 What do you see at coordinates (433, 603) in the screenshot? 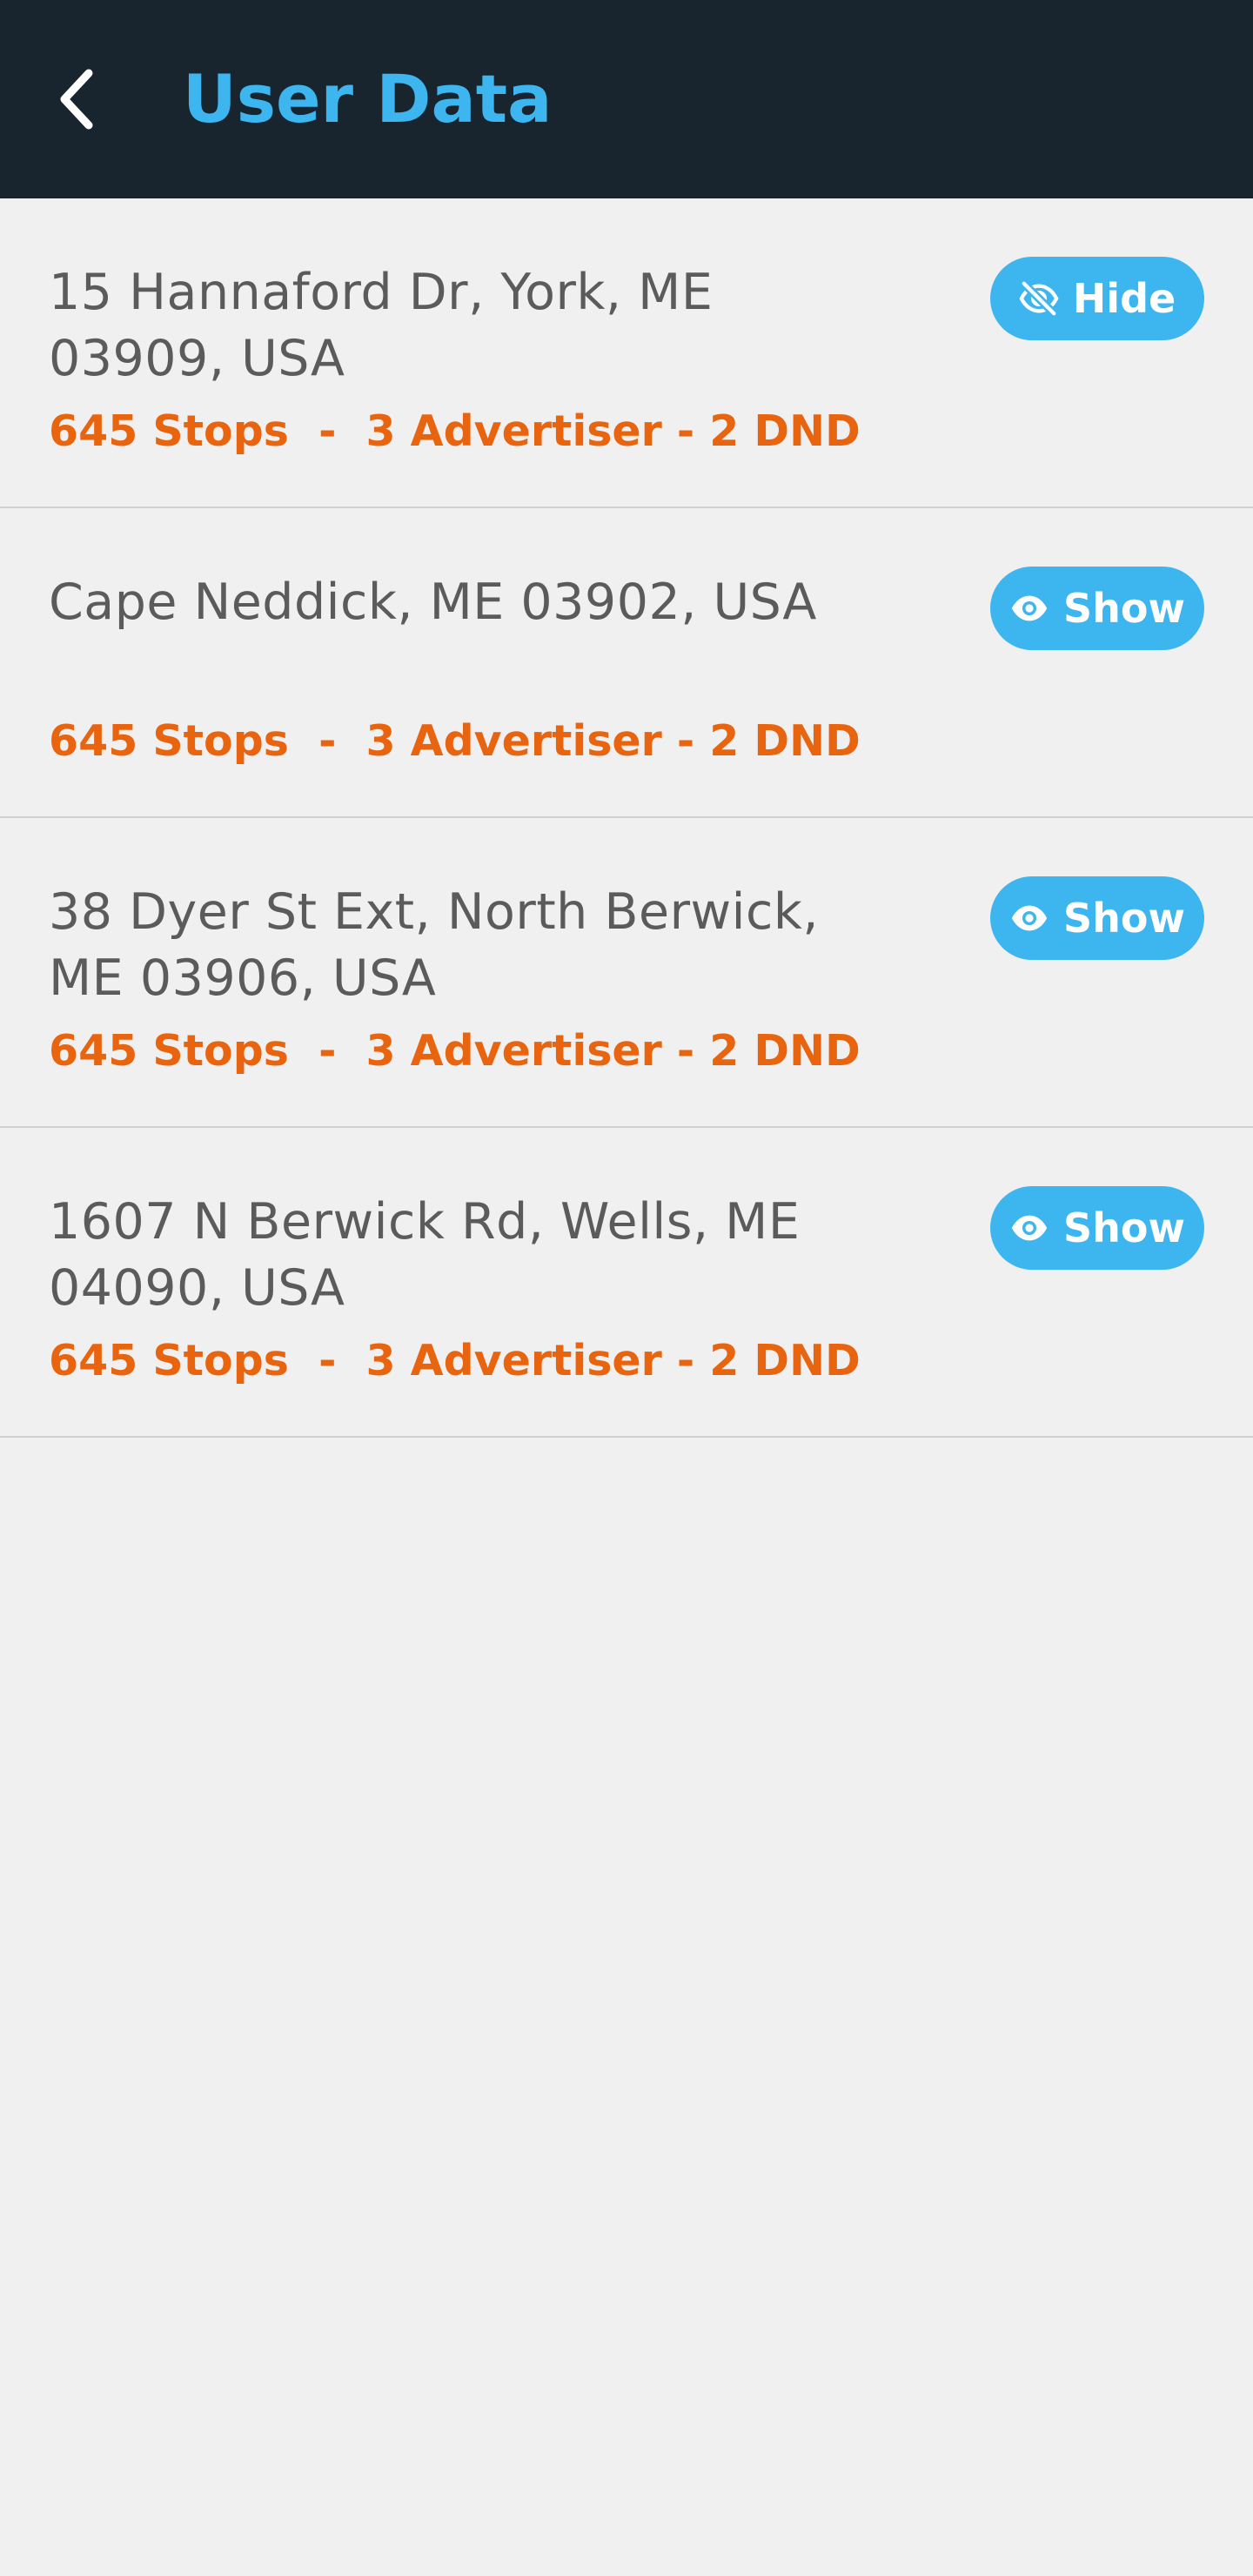
I see `address-text: Cape Neddick, ME 03902, USA` at bounding box center [433, 603].